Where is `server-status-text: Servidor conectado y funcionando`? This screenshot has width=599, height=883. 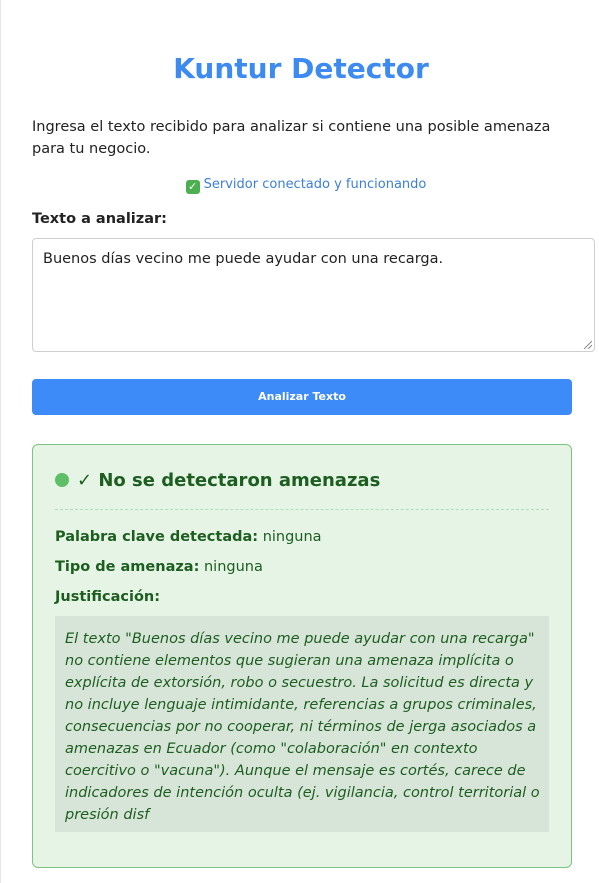 server-status-text: Servidor conectado y funcionando is located at coordinates (315, 184).